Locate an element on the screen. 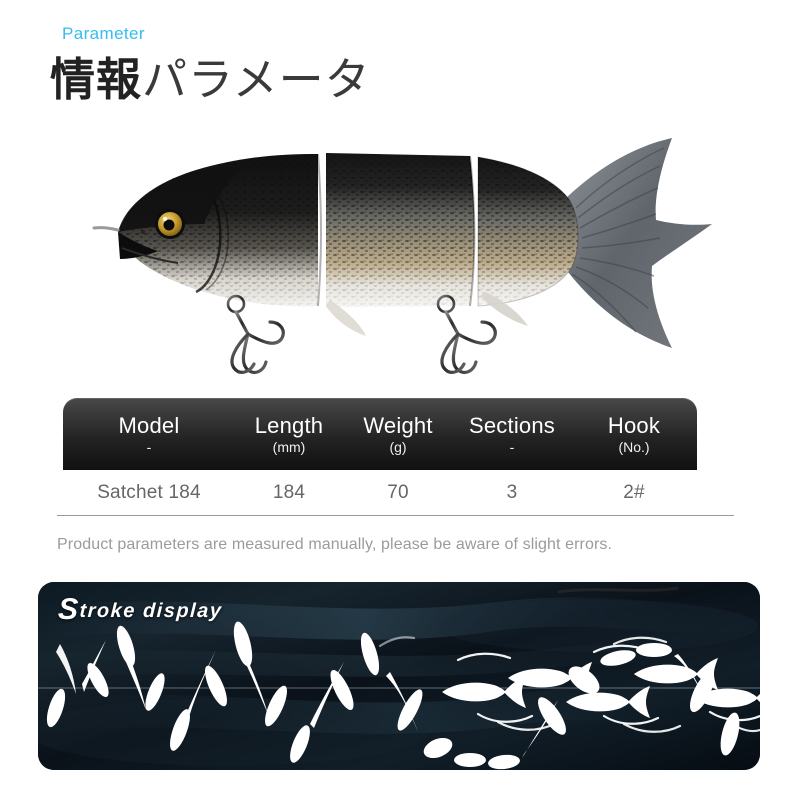 The image size is (800, 800). stroke-display-label: Stroke display is located at coordinates (140, 609).